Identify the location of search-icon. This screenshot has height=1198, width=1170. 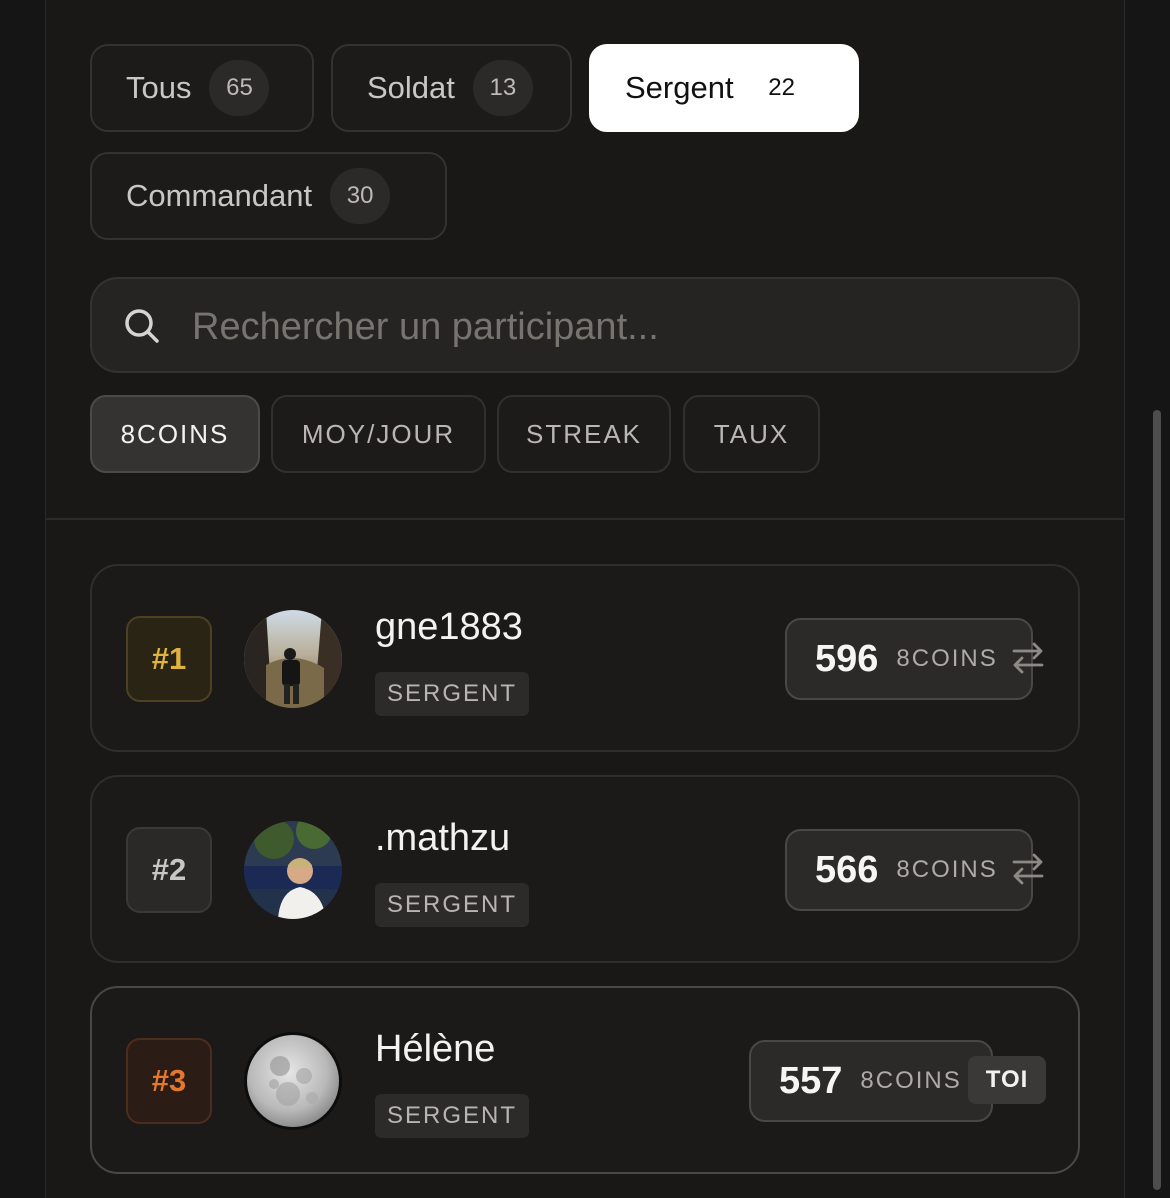
(142, 326).